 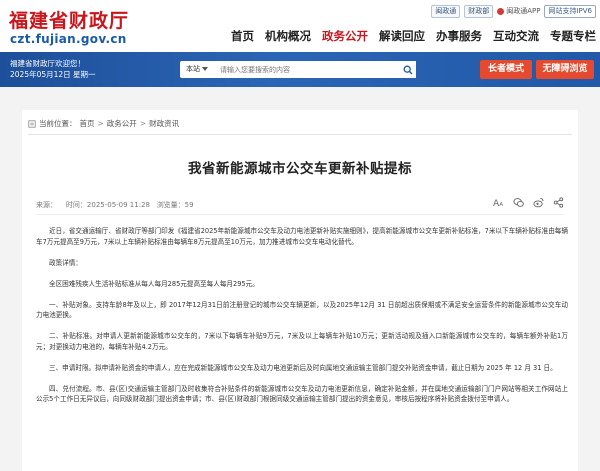 What do you see at coordinates (58, 123) in the screenshot?
I see `breadcrumb-prefix: 当前位置：` at bounding box center [58, 123].